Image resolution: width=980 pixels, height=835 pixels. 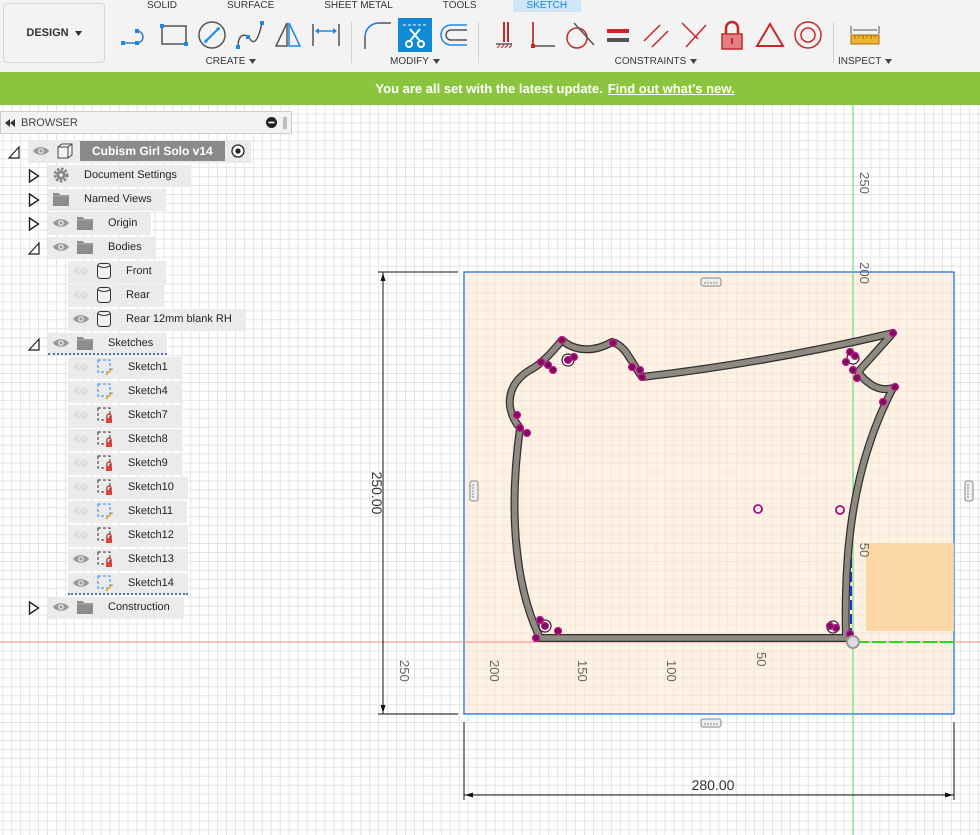 I want to click on item-label: Named Views, so click(x=118, y=199).